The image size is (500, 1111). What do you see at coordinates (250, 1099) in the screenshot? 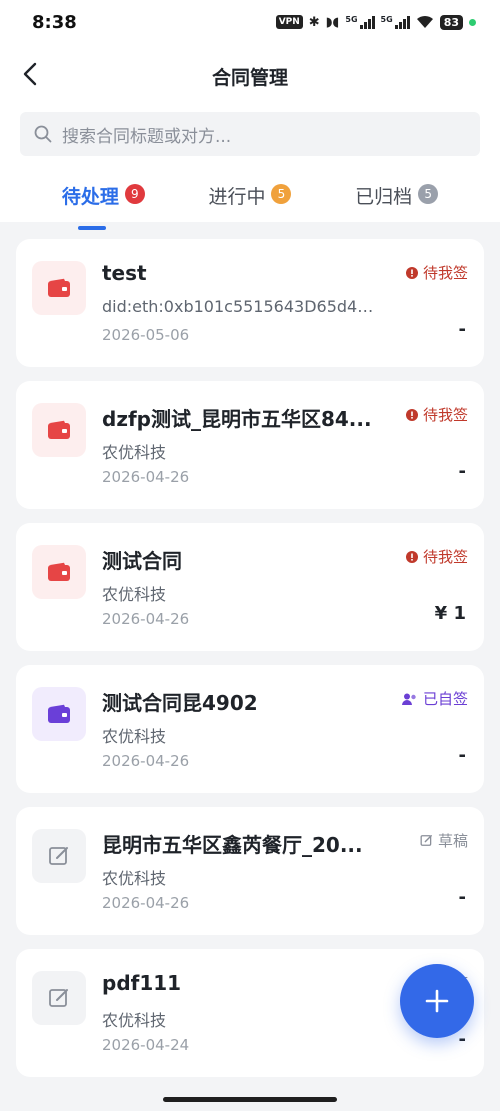
I see `home-indicator` at bounding box center [250, 1099].